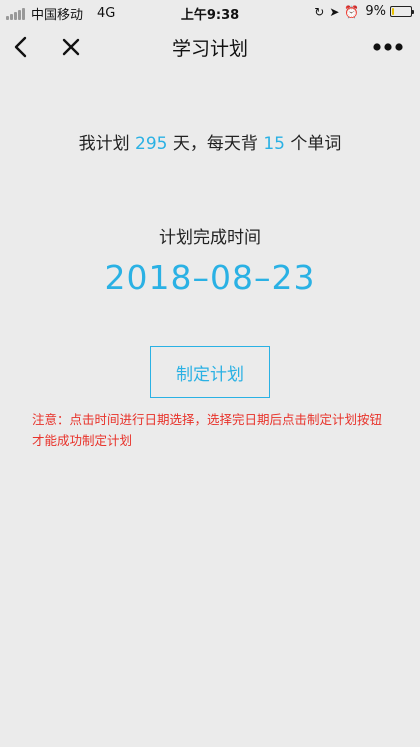  Describe the element at coordinates (316, 144) in the screenshot. I see `plan-suffix: 个单词` at that location.